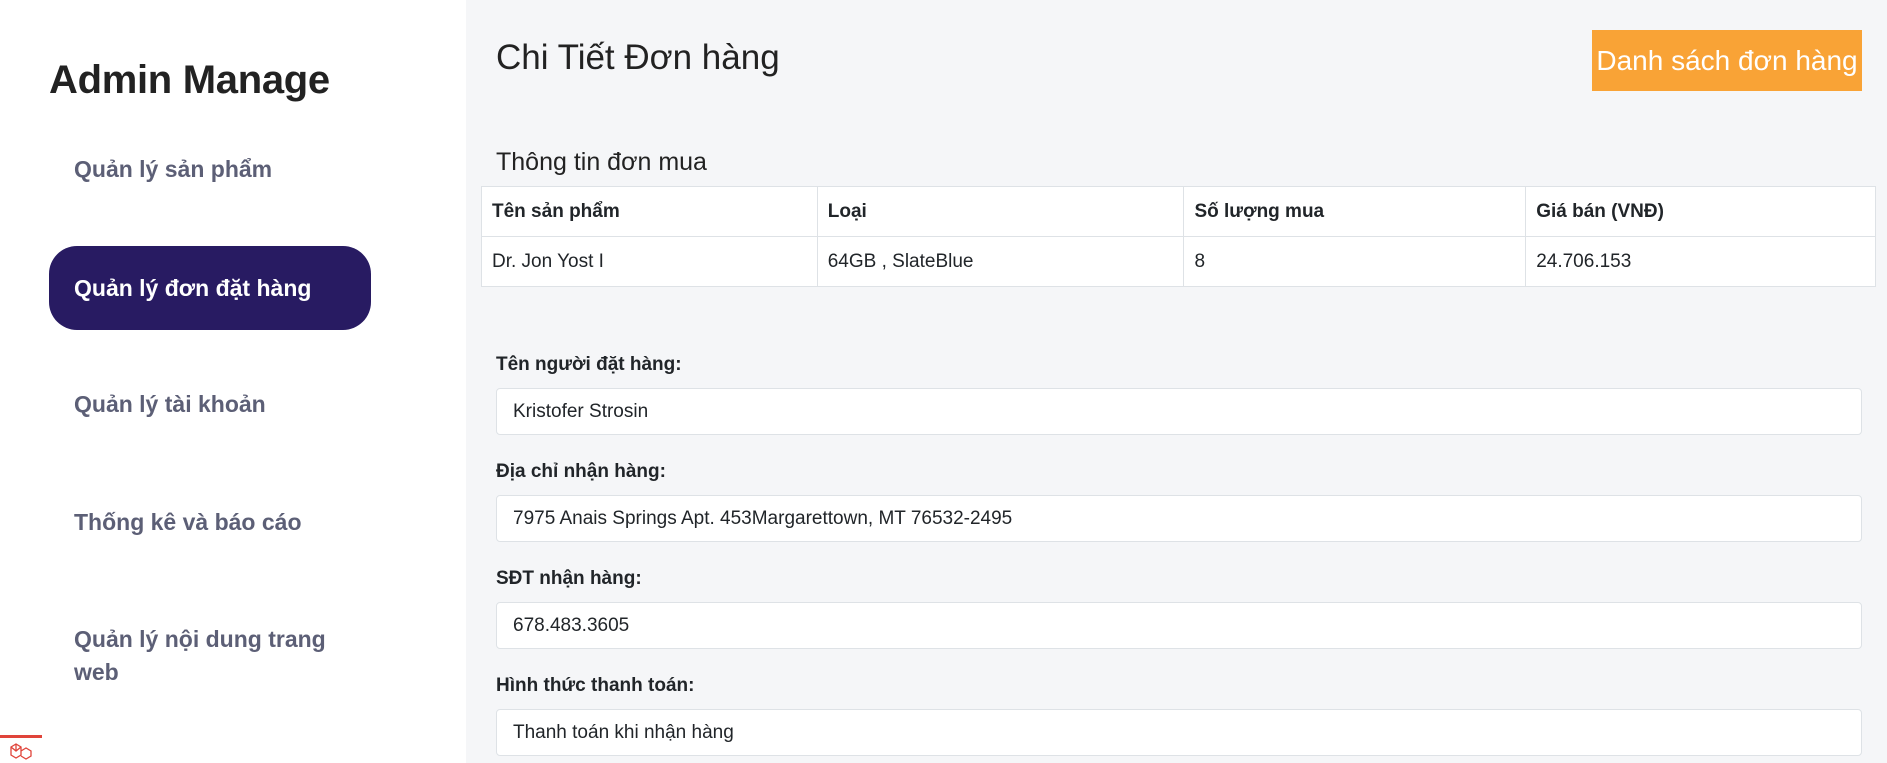 The width and height of the screenshot is (1887, 763). I want to click on column-header-type: Loại, so click(1000, 211).